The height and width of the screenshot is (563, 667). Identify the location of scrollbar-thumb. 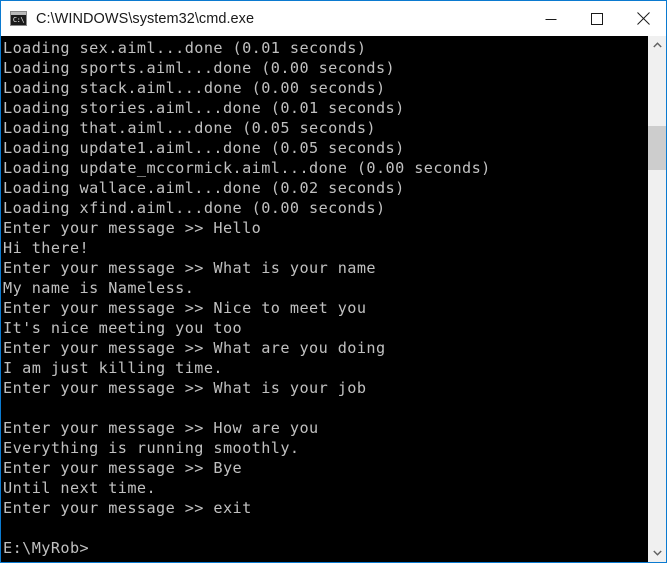
(657, 148).